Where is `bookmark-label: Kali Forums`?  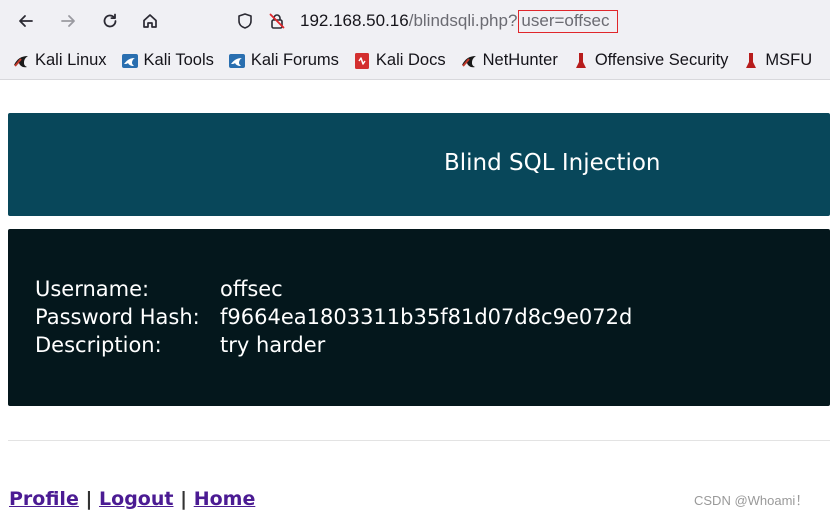
bookmark-label: Kali Forums is located at coordinates (294, 60).